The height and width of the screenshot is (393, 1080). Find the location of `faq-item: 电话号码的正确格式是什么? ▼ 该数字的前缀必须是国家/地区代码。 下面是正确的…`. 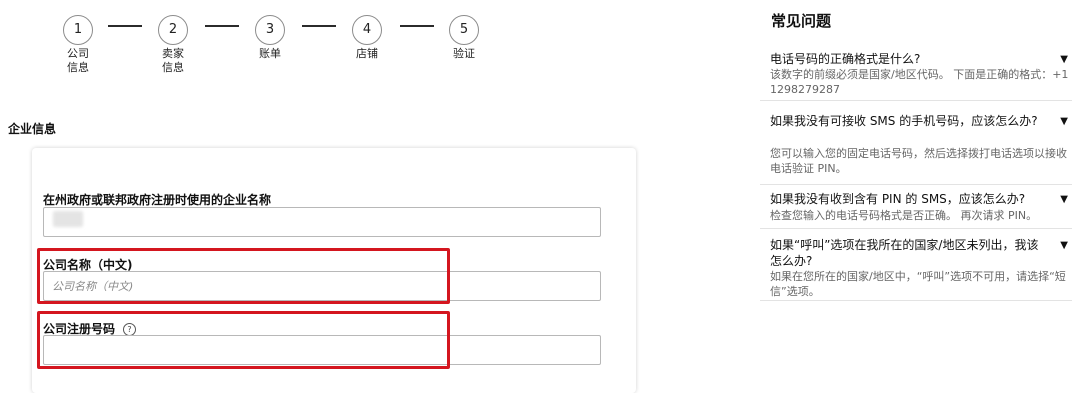

faq-item: 电话号码的正确格式是什么? ▼ 该数字的前缀必须是国家/地区代码。 下面是正确的… is located at coordinates (916, 73).